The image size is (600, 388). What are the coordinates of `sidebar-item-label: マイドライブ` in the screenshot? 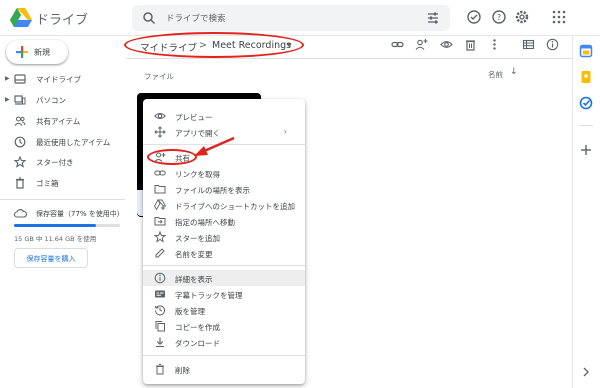 It's located at (58, 79).